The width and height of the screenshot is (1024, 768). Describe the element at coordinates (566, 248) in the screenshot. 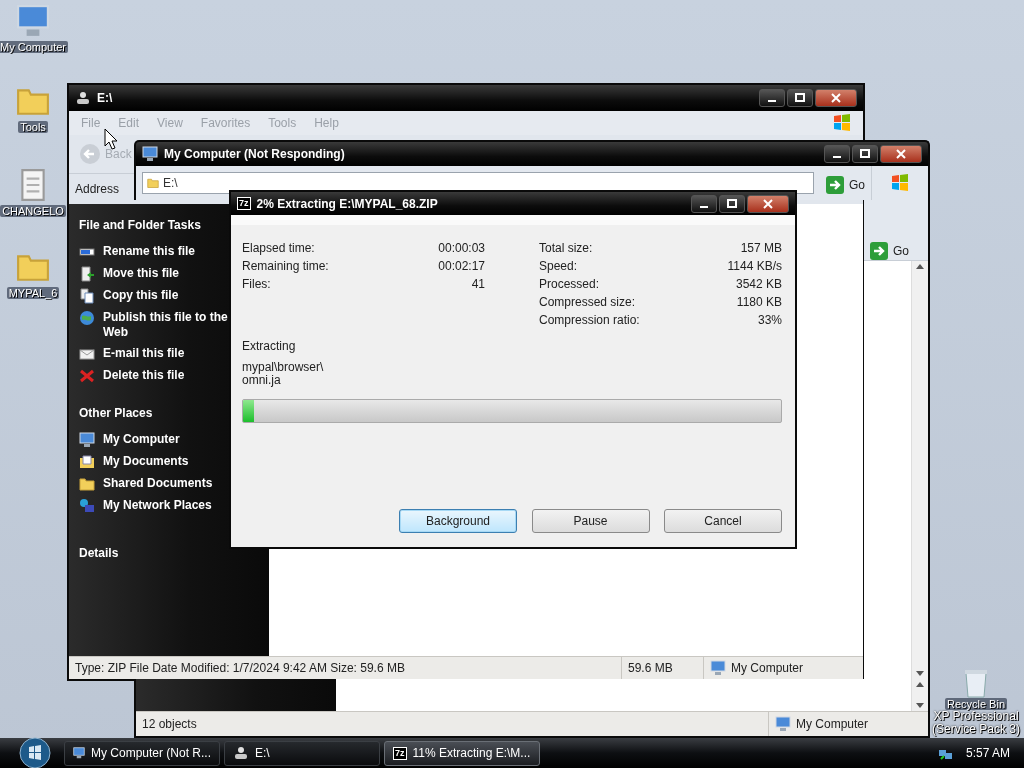

I see `stat-label: Total size:` at that location.